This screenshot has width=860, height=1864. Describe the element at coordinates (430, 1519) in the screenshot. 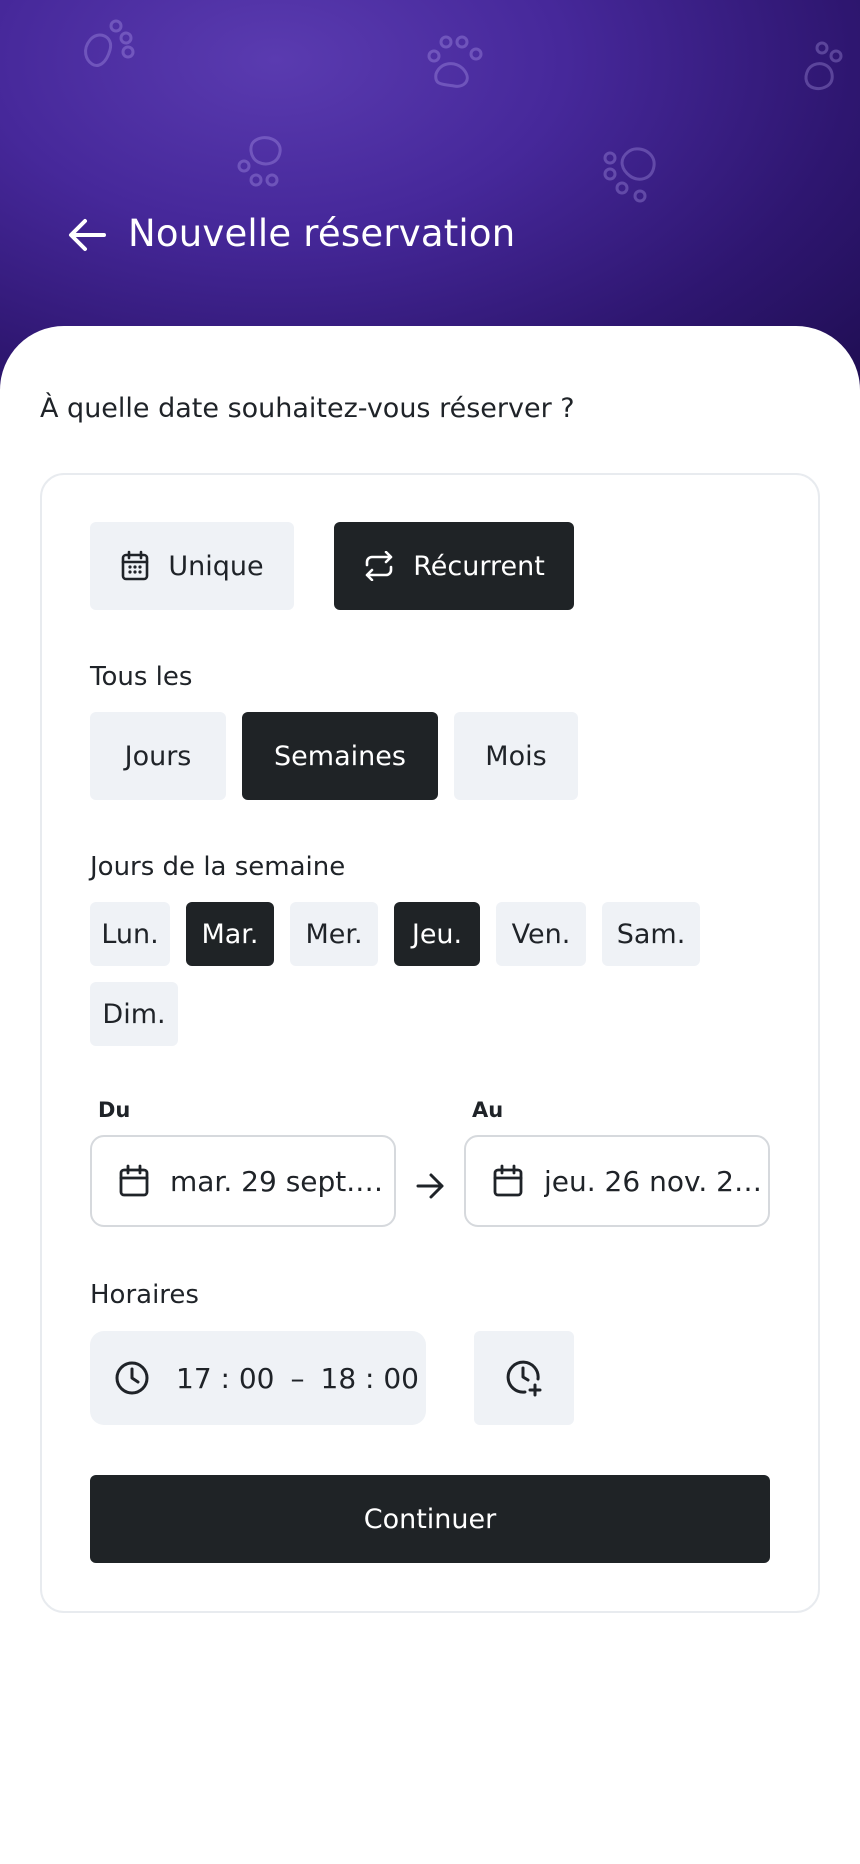

I see `continue-button: Continuer` at that location.